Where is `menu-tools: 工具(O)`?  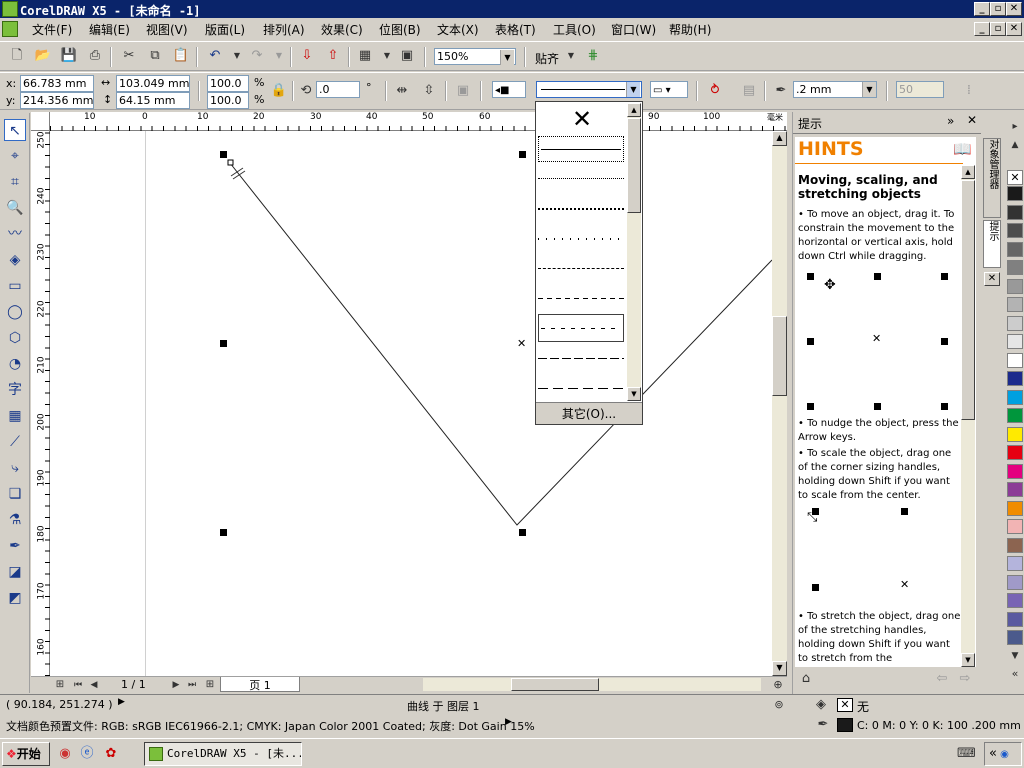
menu-tools: 工具(O) is located at coordinates (574, 29).